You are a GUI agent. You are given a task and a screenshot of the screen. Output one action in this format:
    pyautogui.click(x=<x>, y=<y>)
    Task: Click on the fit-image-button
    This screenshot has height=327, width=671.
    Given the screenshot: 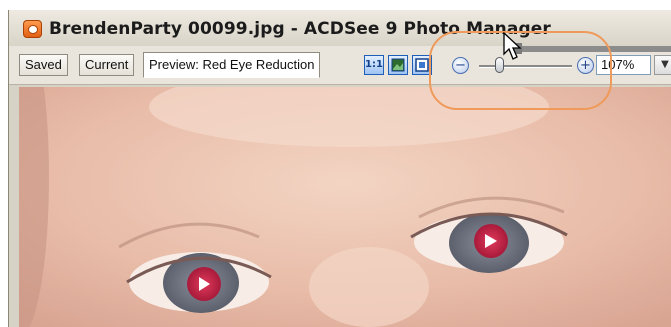 What is the action you would take?
    pyautogui.click(x=398, y=65)
    